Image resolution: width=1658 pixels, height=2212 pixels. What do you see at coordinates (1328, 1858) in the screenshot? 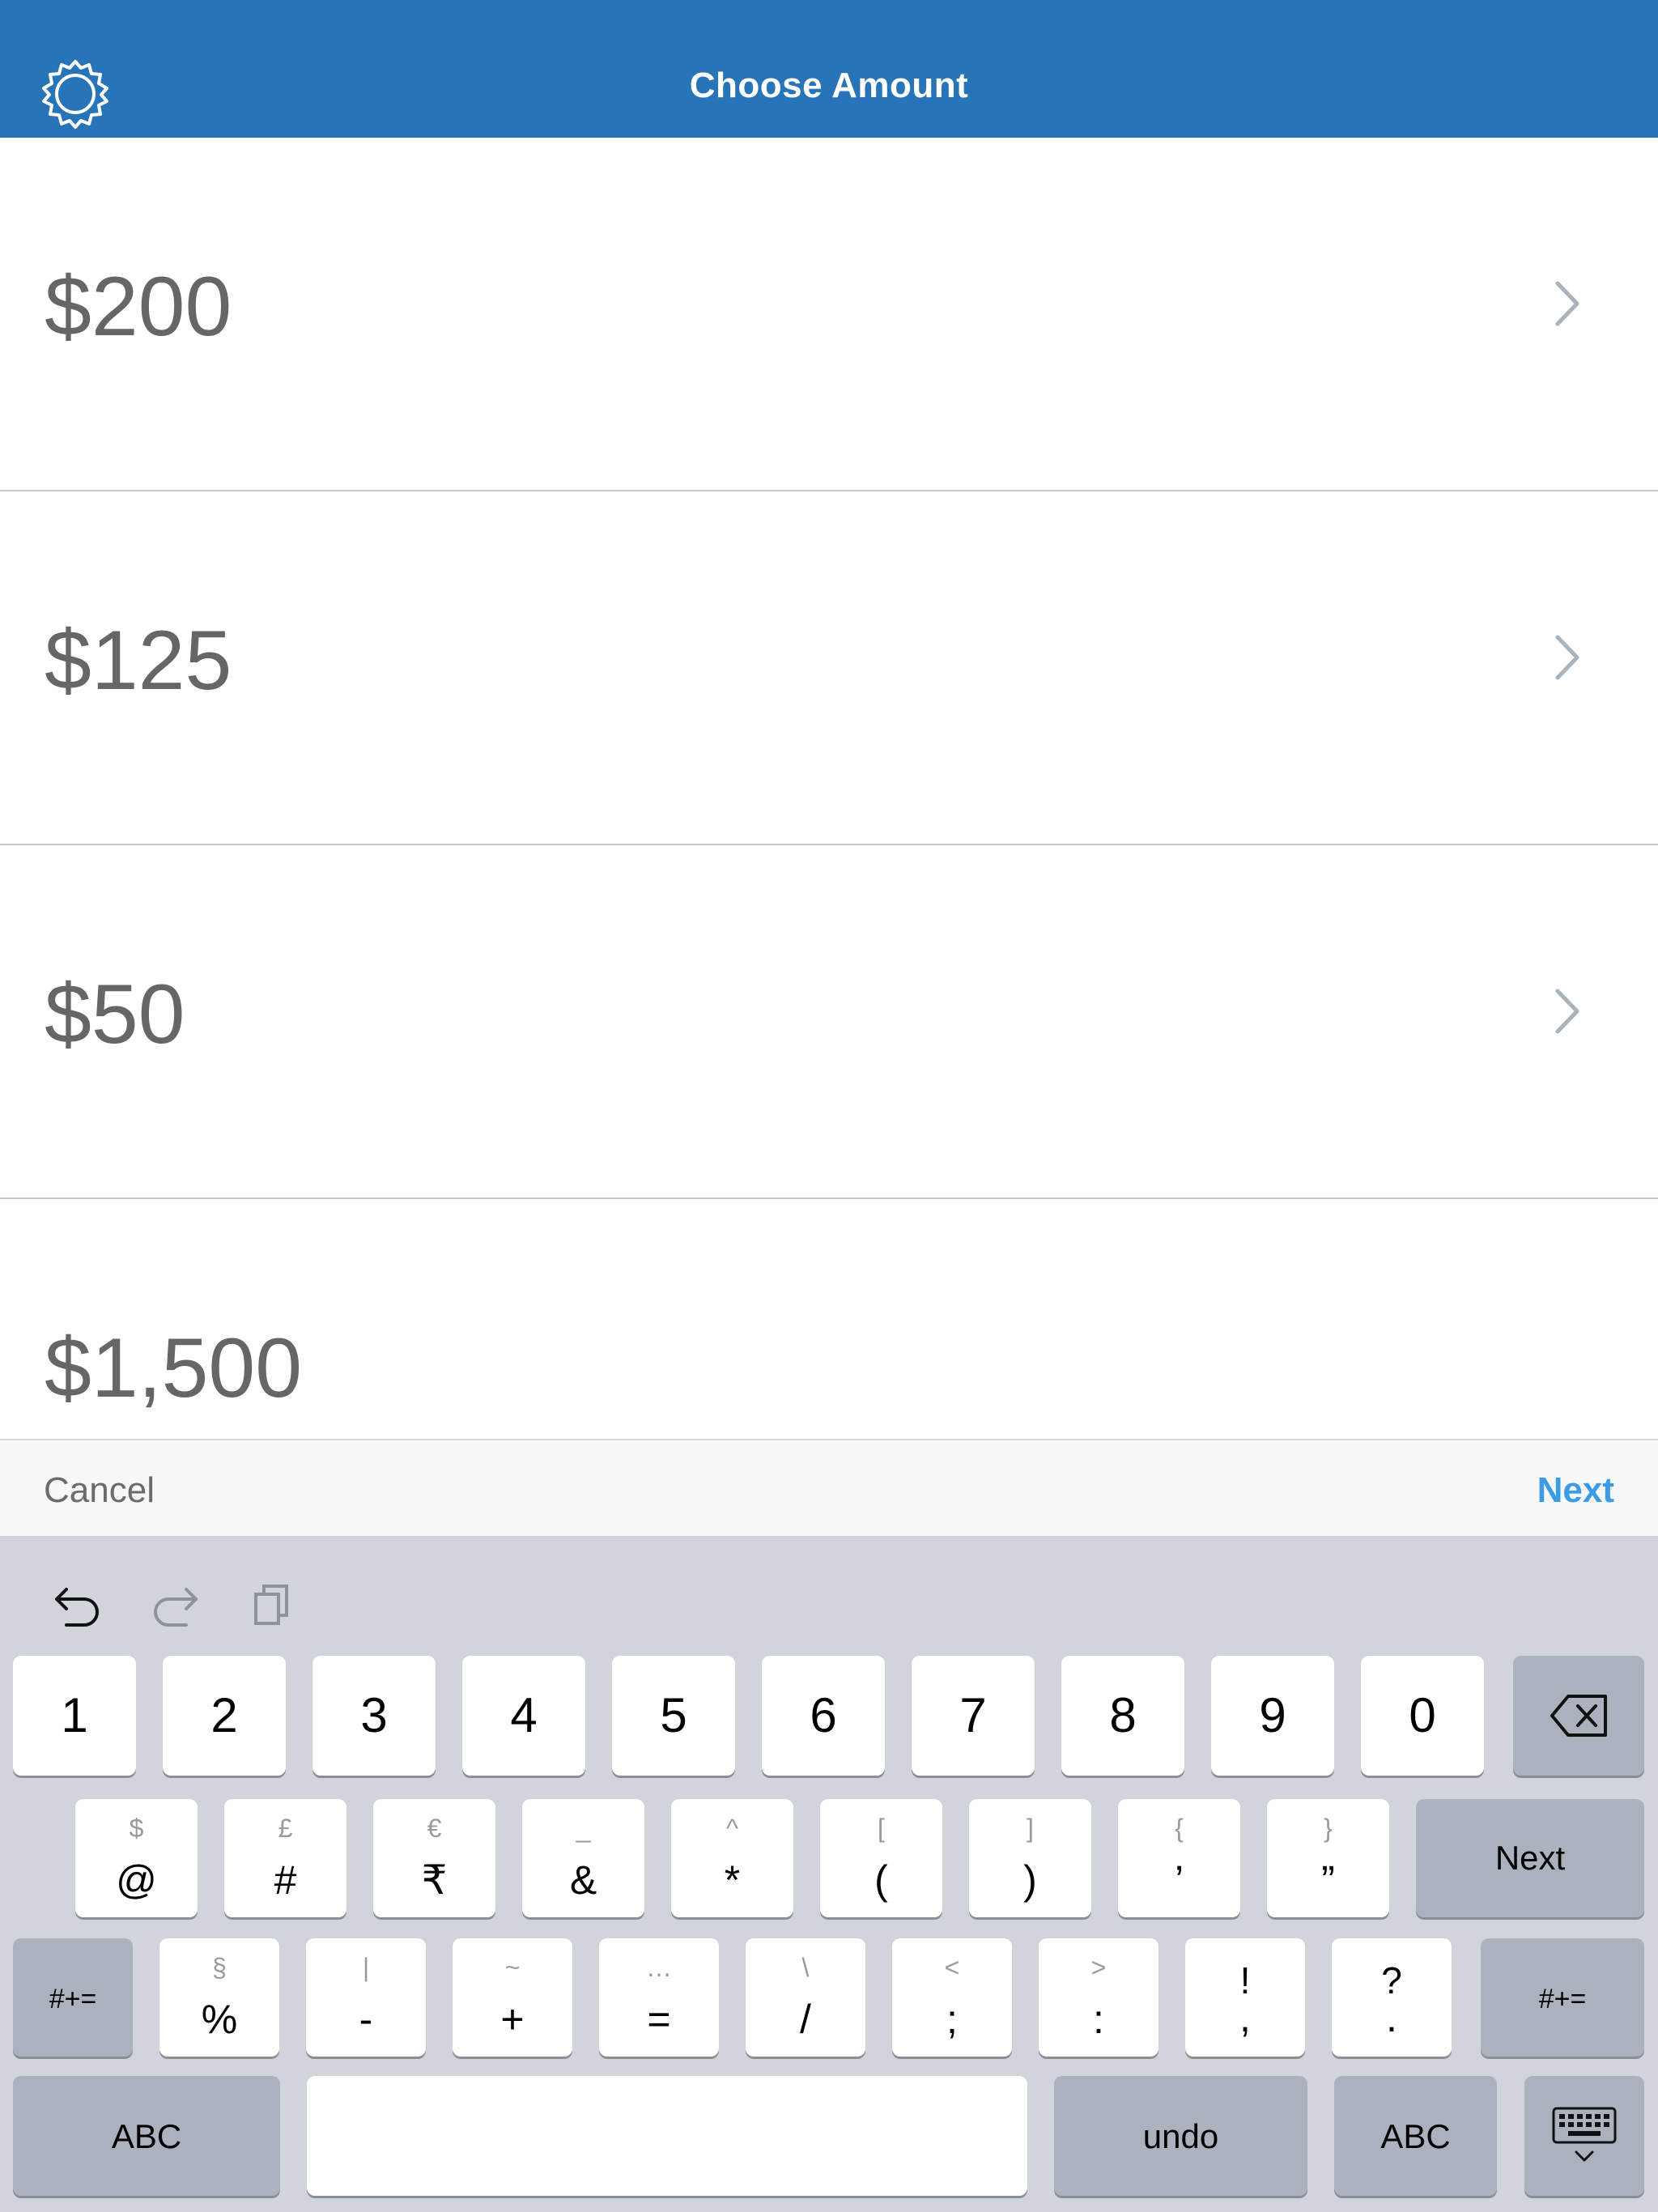
I see `key-quote: }”` at bounding box center [1328, 1858].